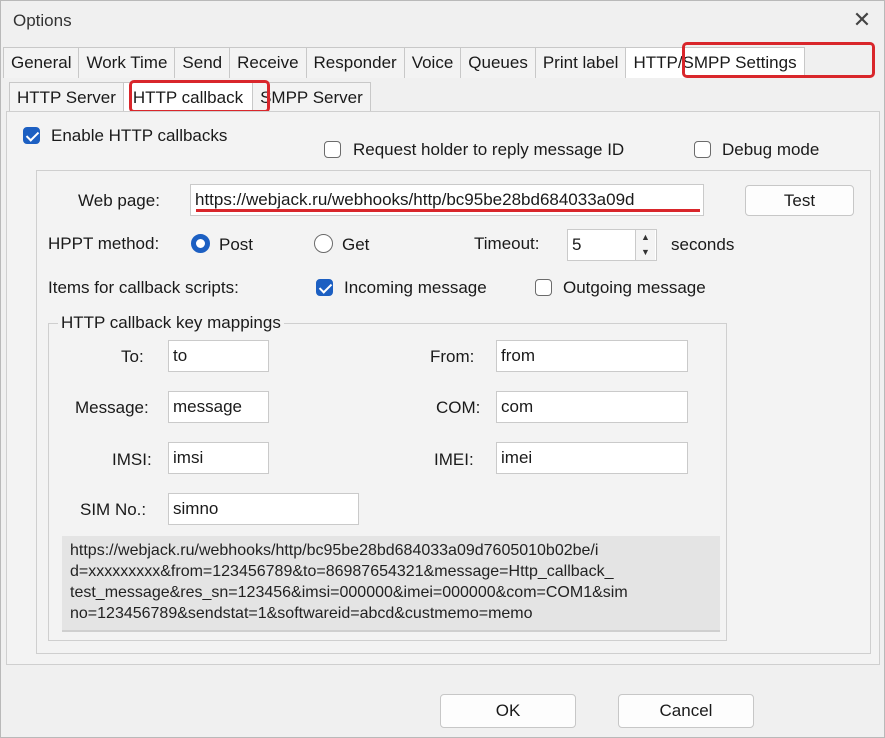  What do you see at coordinates (218, 407) in the screenshot?
I see `message-input: message` at bounding box center [218, 407].